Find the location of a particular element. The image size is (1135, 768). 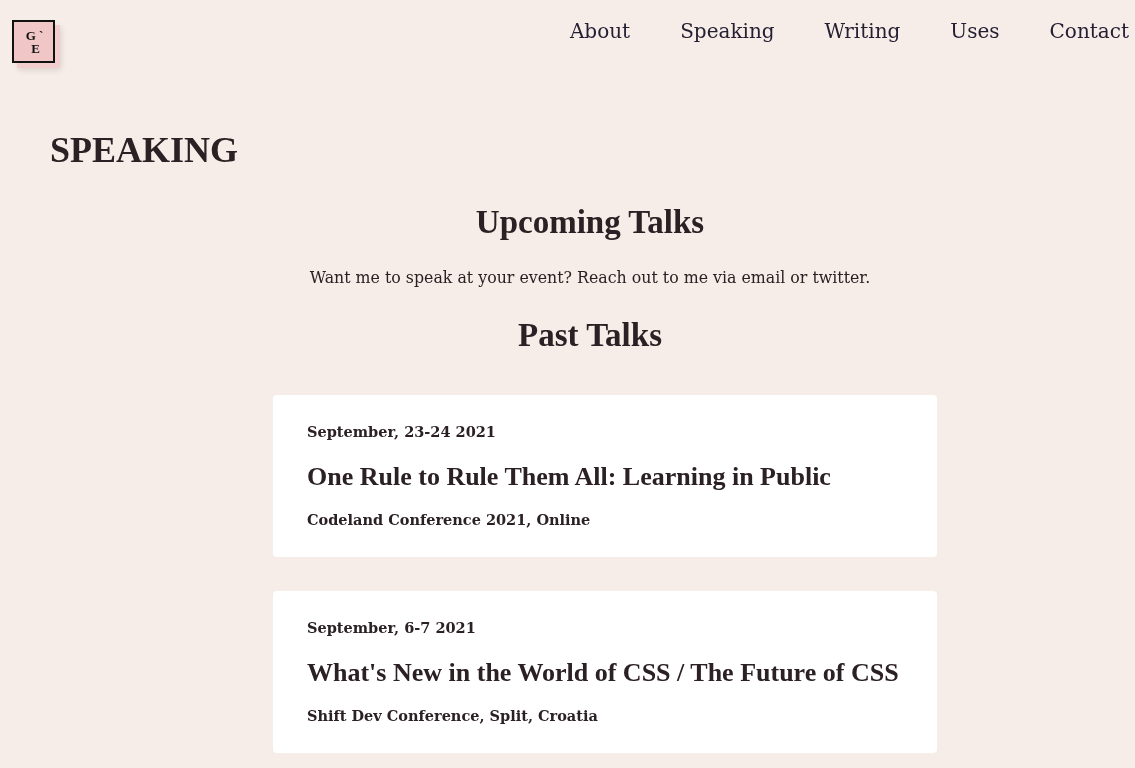

page-title: SPEAKING is located at coordinates (145, 150).